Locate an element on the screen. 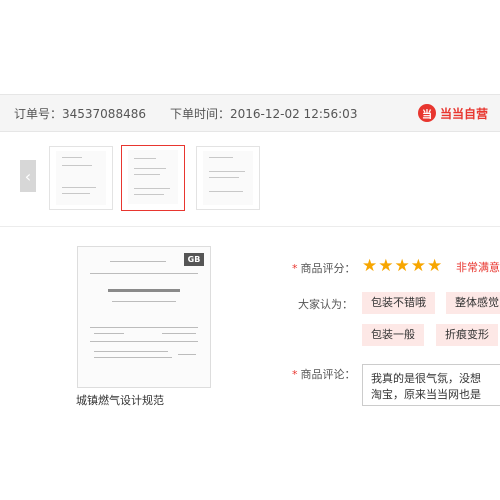  comment-text-line: 我真的是很气氛，没想 is located at coordinates (426, 378).